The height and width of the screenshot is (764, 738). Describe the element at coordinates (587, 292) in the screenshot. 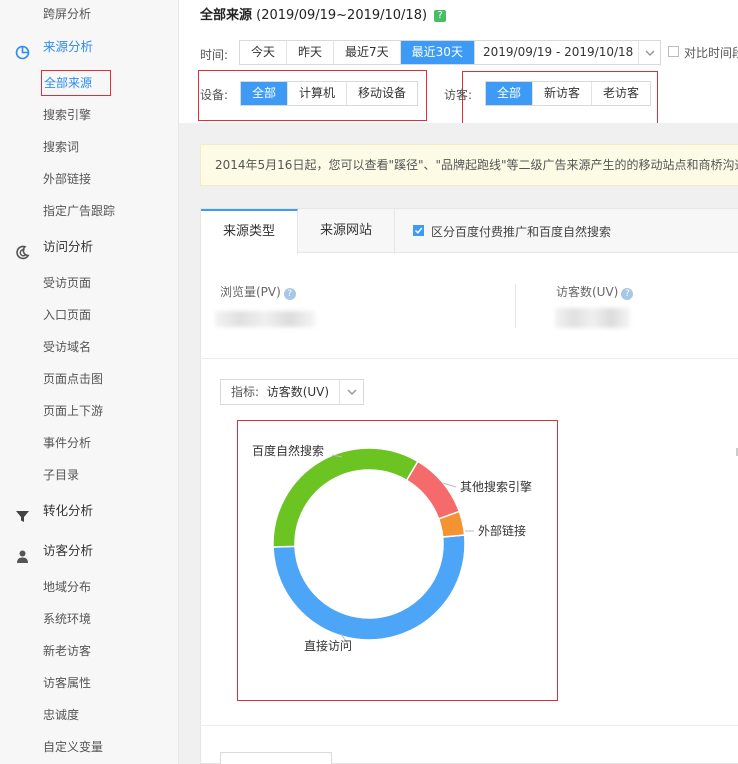

I see `uv-label-text: 访客数(UV)` at that location.